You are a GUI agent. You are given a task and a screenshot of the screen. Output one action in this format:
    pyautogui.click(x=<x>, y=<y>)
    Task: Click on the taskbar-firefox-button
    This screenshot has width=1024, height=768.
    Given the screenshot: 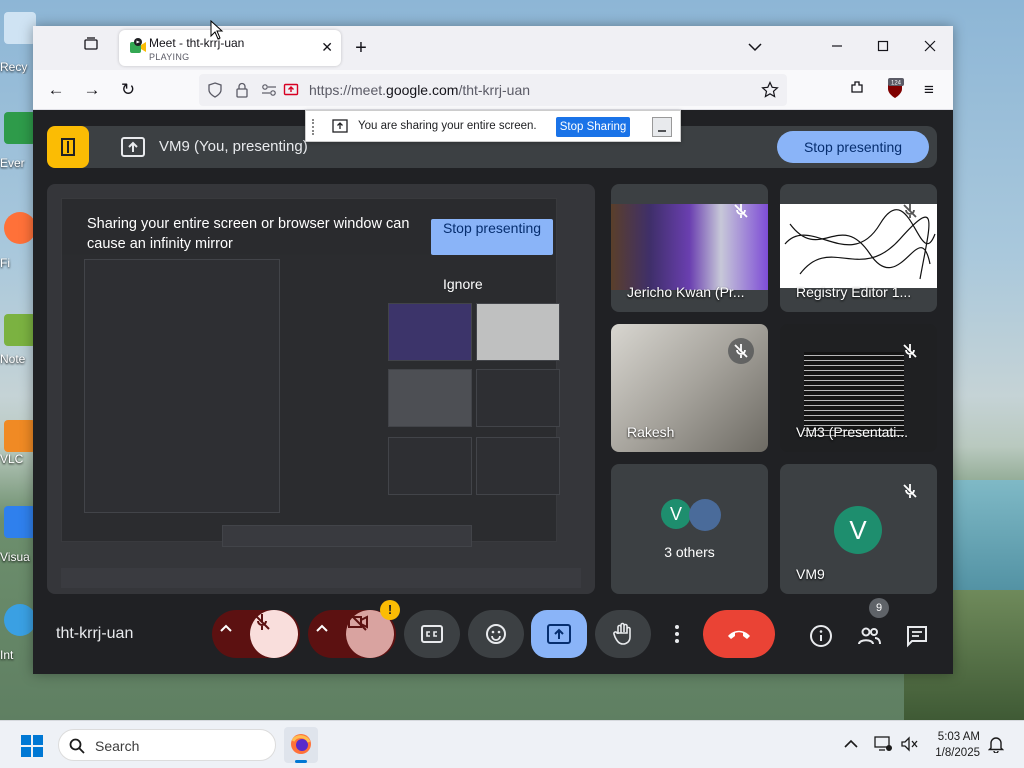 What is the action you would take?
    pyautogui.click(x=301, y=745)
    